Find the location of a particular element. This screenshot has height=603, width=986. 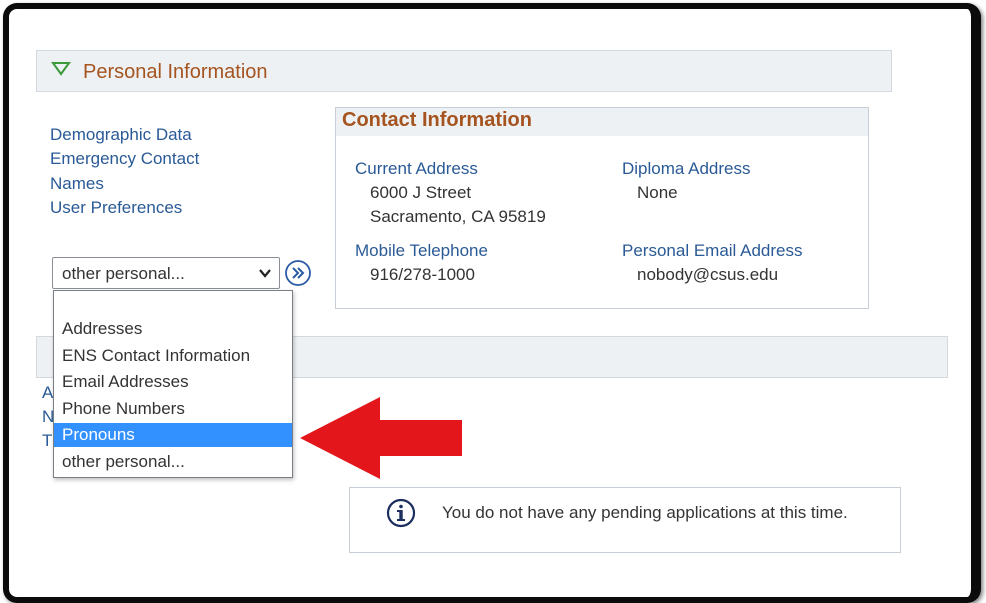

link-user-preferences: User Preferences is located at coordinates (116, 208).